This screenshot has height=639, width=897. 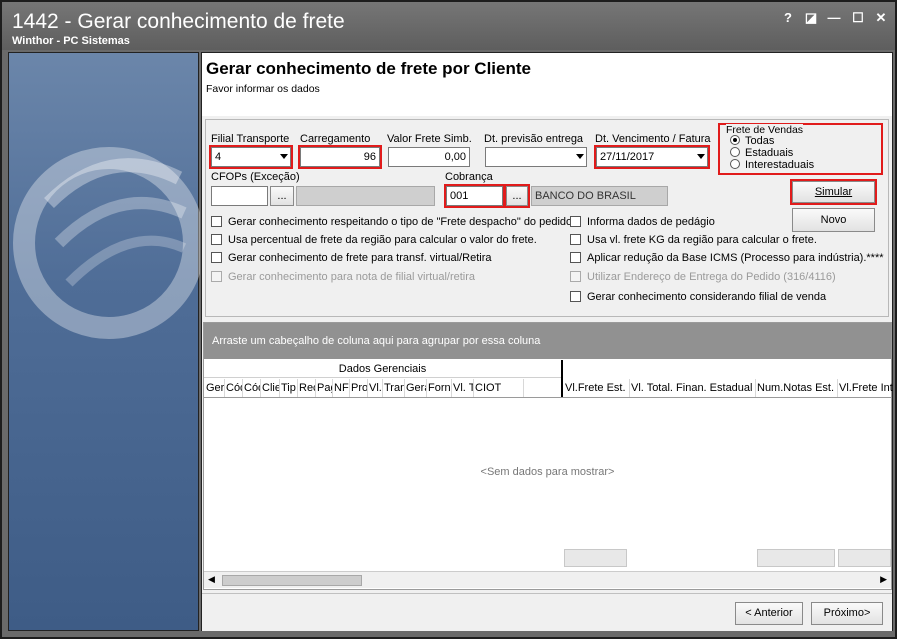 What do you see at coordinates (307, 388) in the screenshot?
I see `column-header: Rec` at bounding box center [307, 388].